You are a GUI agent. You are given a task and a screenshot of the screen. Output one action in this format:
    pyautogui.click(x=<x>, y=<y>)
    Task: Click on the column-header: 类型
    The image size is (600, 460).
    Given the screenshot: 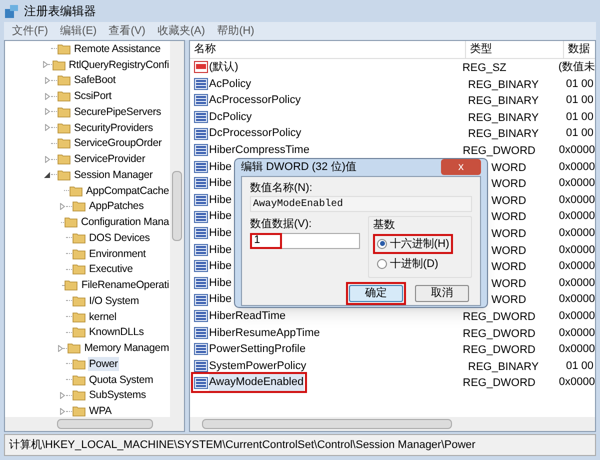 What is the action you would take?
    pyautogui.click(x=515, y=49)
    